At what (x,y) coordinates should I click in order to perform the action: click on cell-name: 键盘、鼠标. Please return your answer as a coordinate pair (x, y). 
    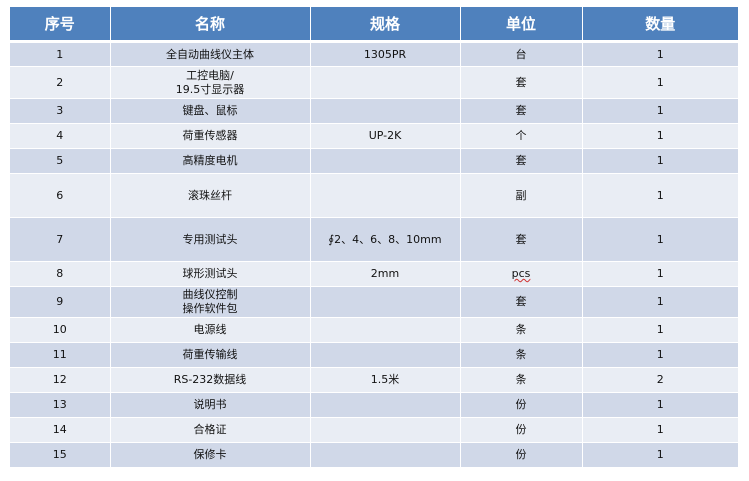
    Looking at the image, I should click on (210, 111).